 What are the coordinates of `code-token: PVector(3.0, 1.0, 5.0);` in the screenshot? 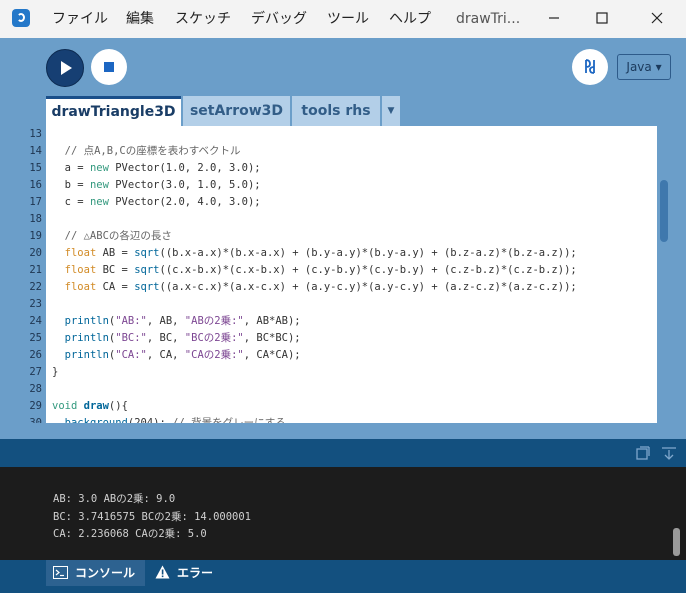 It's located at (184, 185).